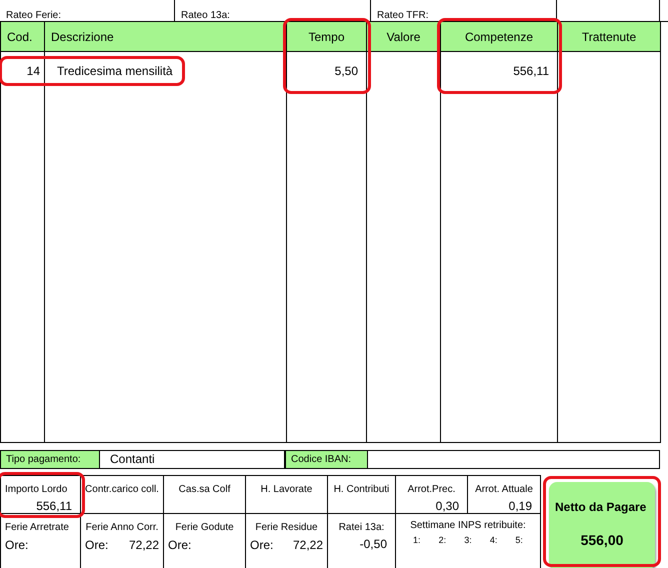 The height and width of the screenshot is (568, 668). What do you see at coordinates (494, 540) in the screenshot?
I see `week-label: 4:` at bounding box center [494, 540].